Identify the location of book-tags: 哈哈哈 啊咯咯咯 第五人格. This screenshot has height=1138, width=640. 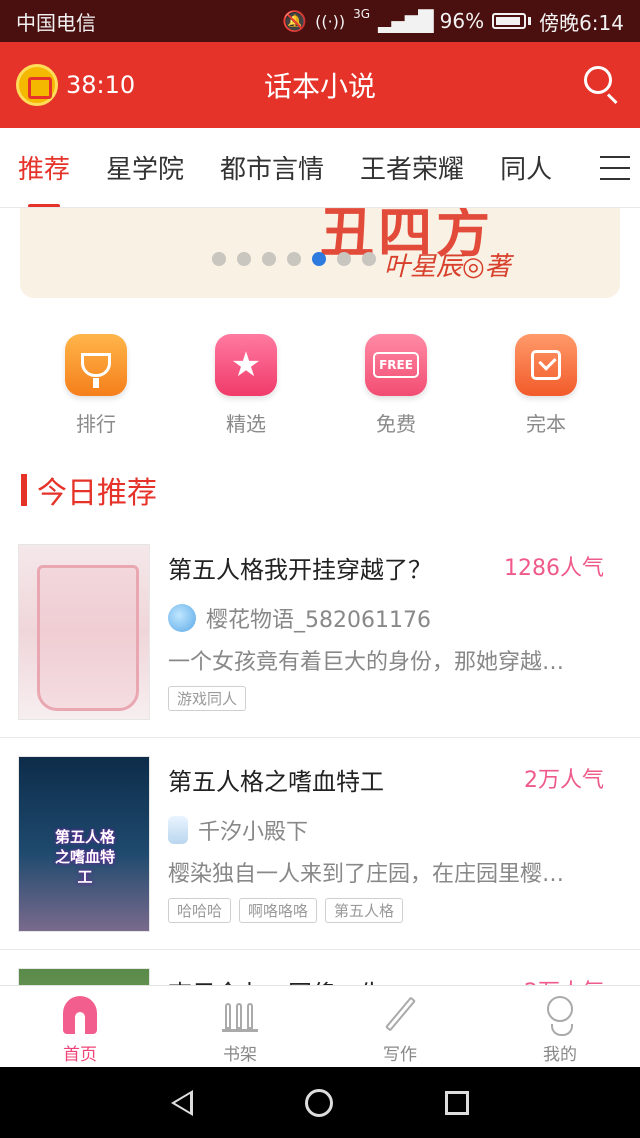
(286, 910).